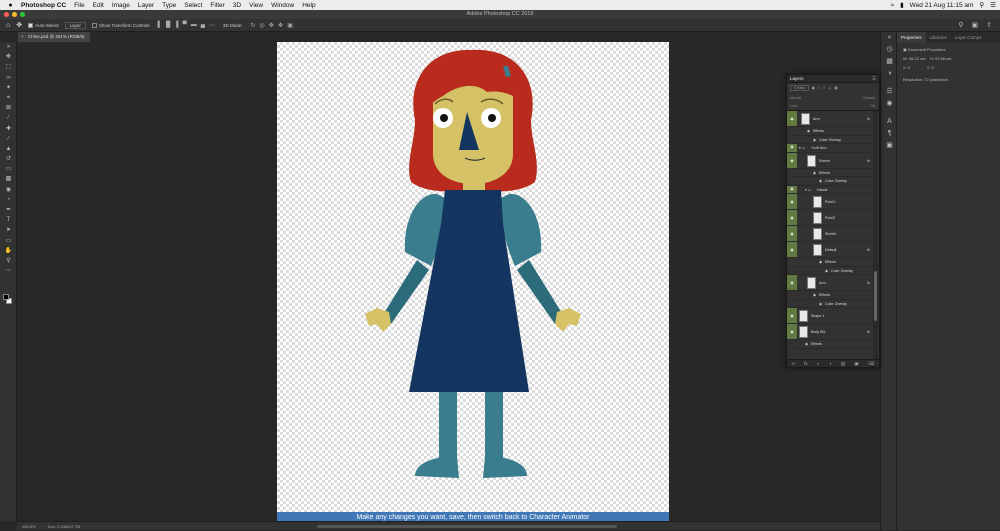 The image size is (1000, 531). What do you see at coordinates (176, 25) in the screenshot?
I see `align-right-icon: ▐` at bounding box center [176, 25].